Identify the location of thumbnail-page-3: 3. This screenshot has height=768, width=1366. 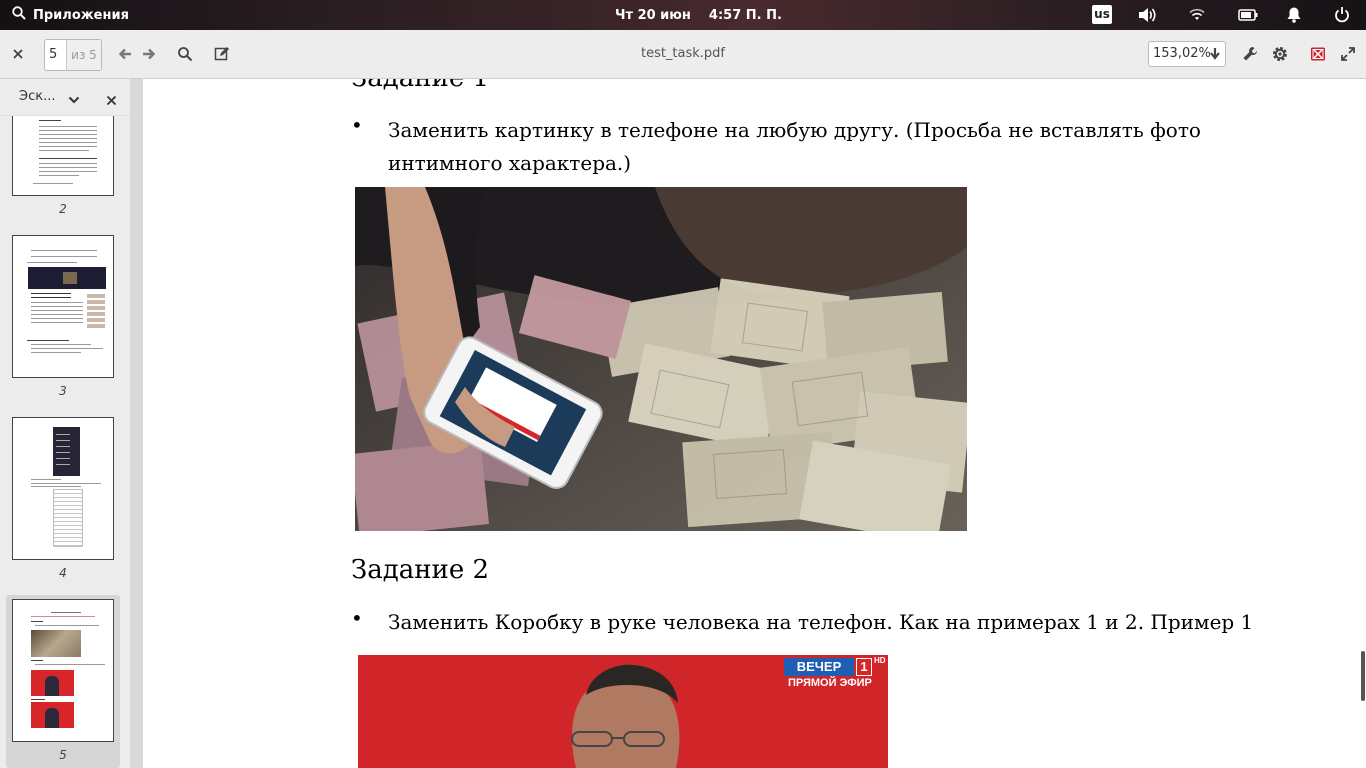
(63, 316).